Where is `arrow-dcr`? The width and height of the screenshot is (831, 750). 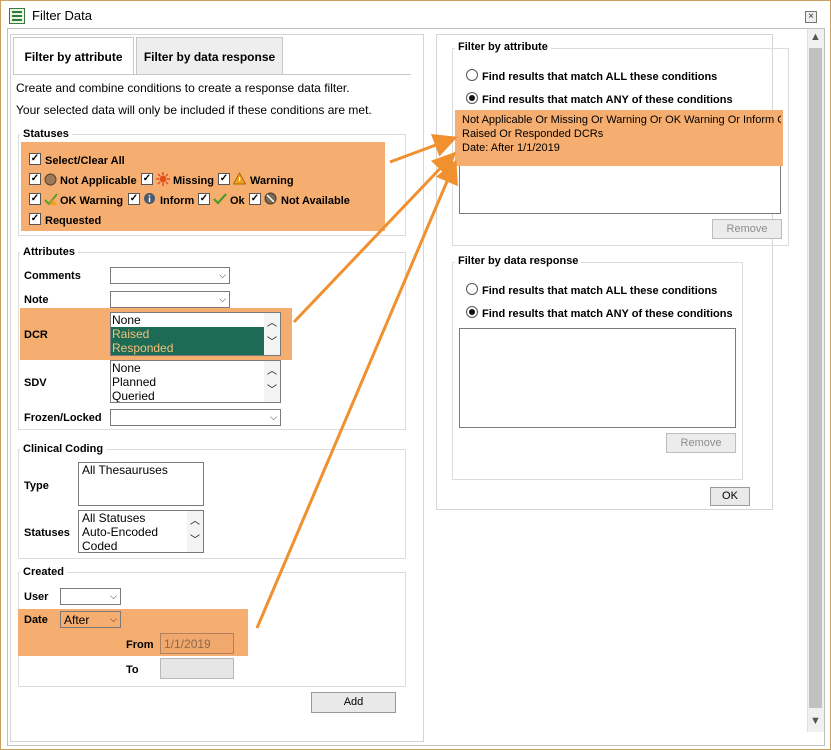 arrow-dcr is located at coordinates (374, 237).